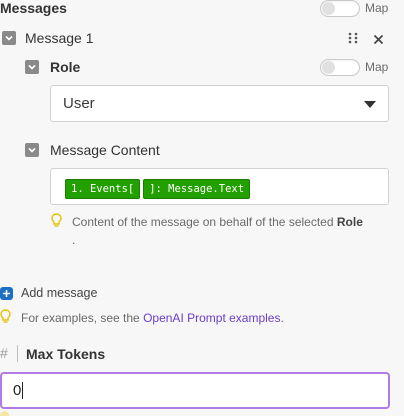 The width and height of the screenshot is (404, 416). I want to click on add-message-icon, so click(6, 293).